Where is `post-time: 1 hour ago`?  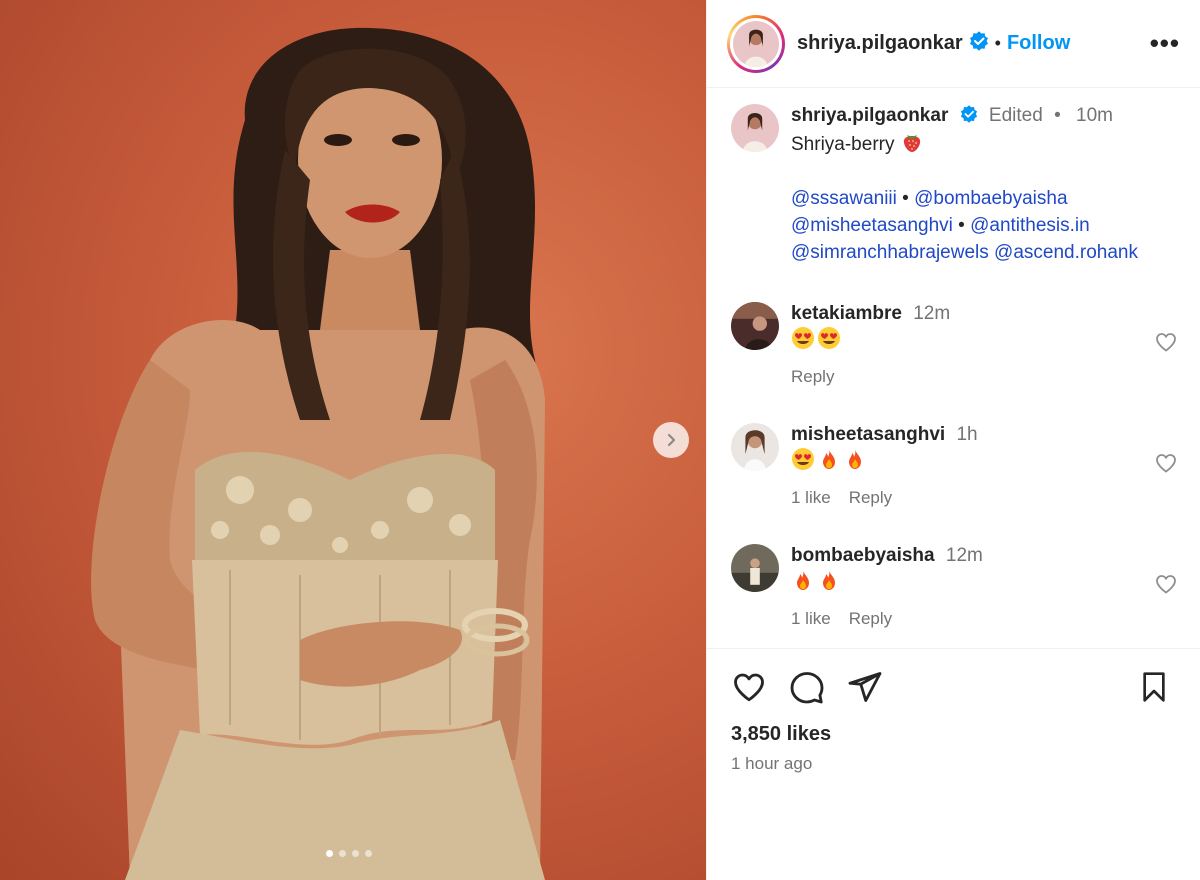
post-time: 1 hour ago is located at coordinates (953, 764).